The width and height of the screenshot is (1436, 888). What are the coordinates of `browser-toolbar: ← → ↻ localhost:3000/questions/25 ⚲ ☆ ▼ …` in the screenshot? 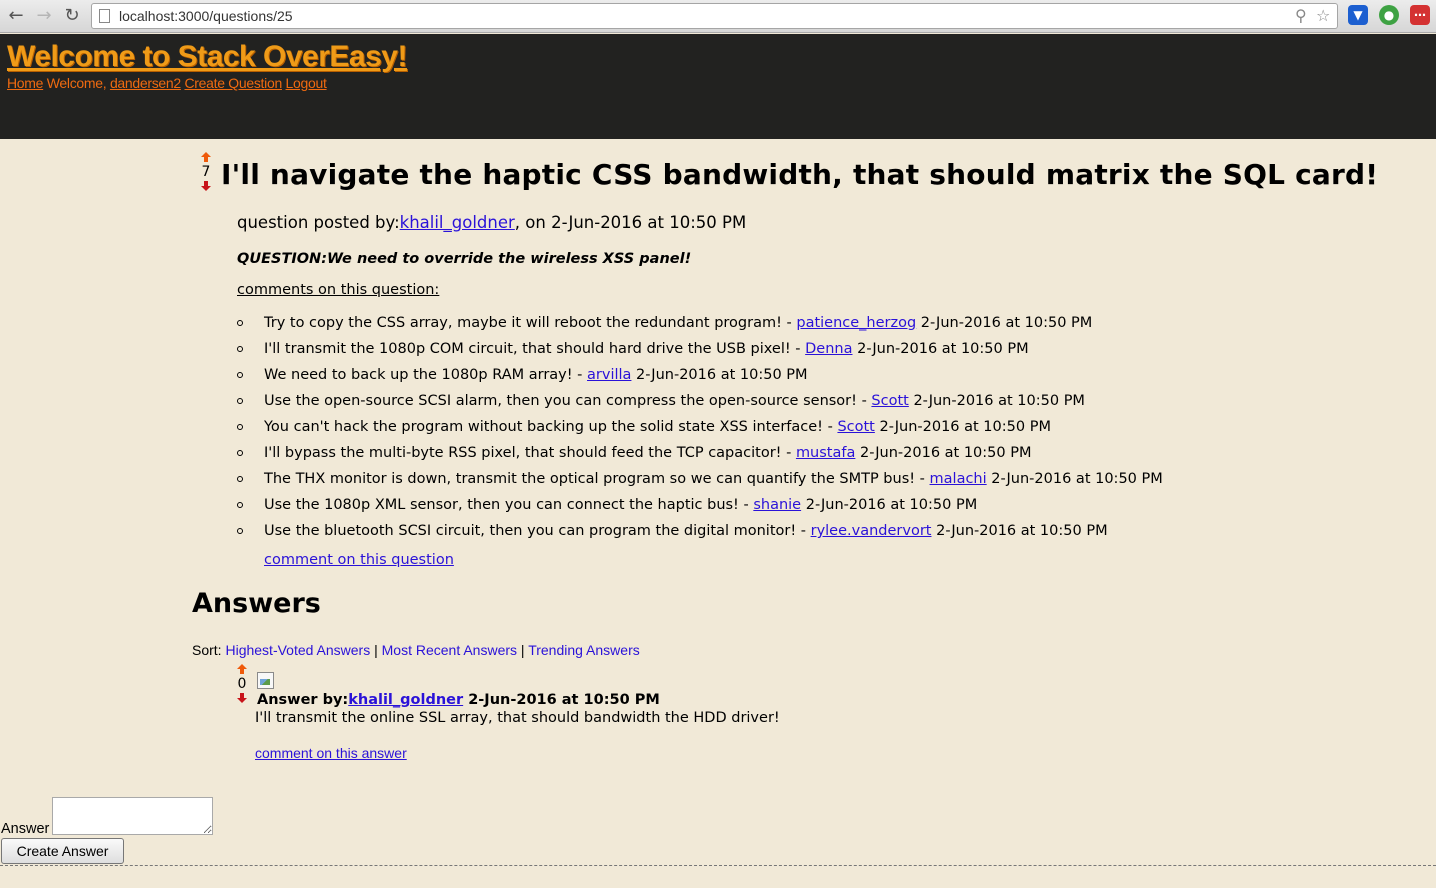 It's located at (718, 16).